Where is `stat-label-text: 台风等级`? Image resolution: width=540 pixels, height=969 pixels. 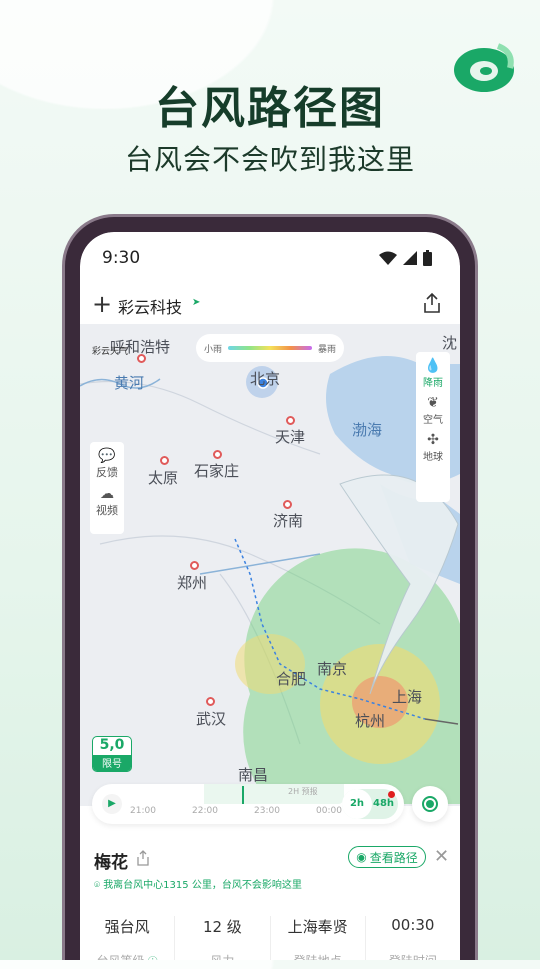
stat-label-text: 台风等级 is located at coordinates (120, 961).